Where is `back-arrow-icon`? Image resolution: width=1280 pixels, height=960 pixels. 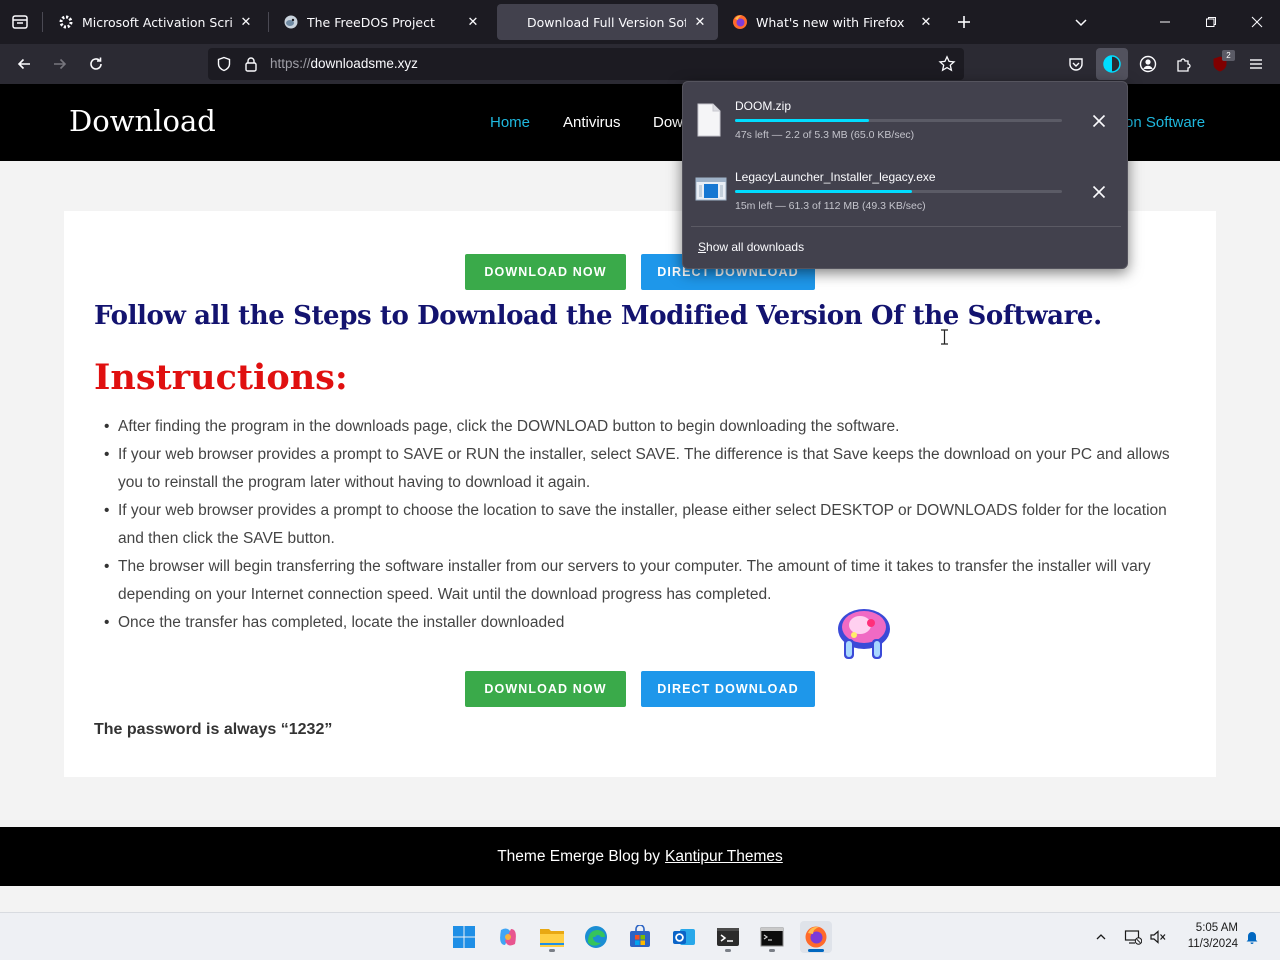
back-arrow-icon is located at coordinates (23, 64).